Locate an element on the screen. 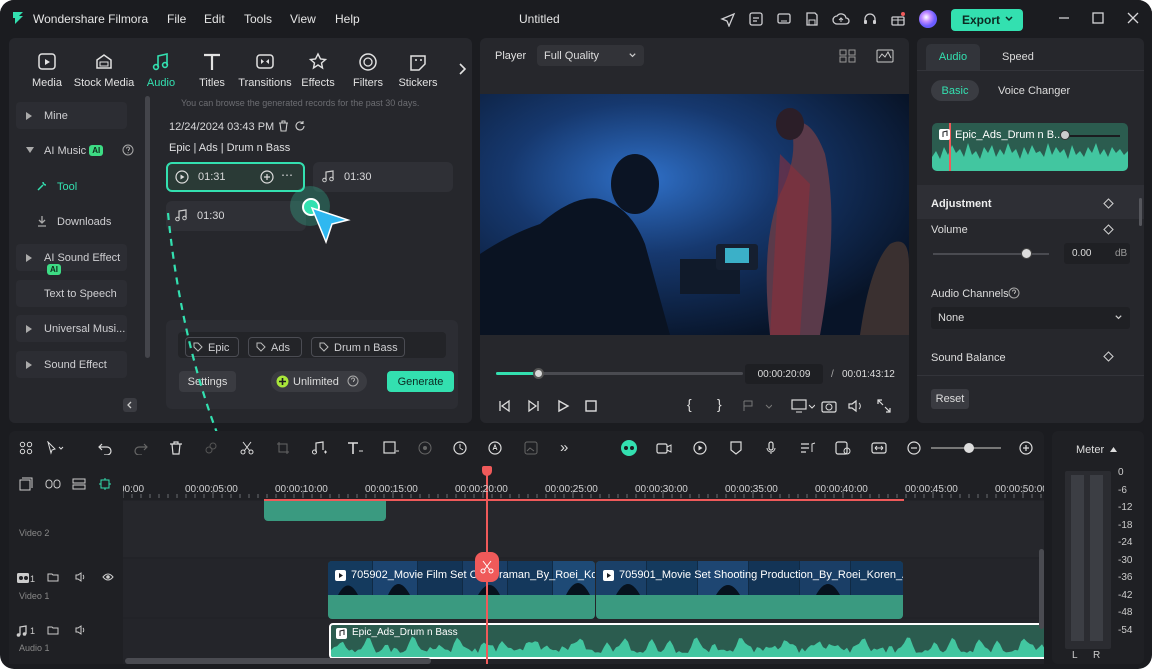  microphone-icon is located at coordinates (771, 448).